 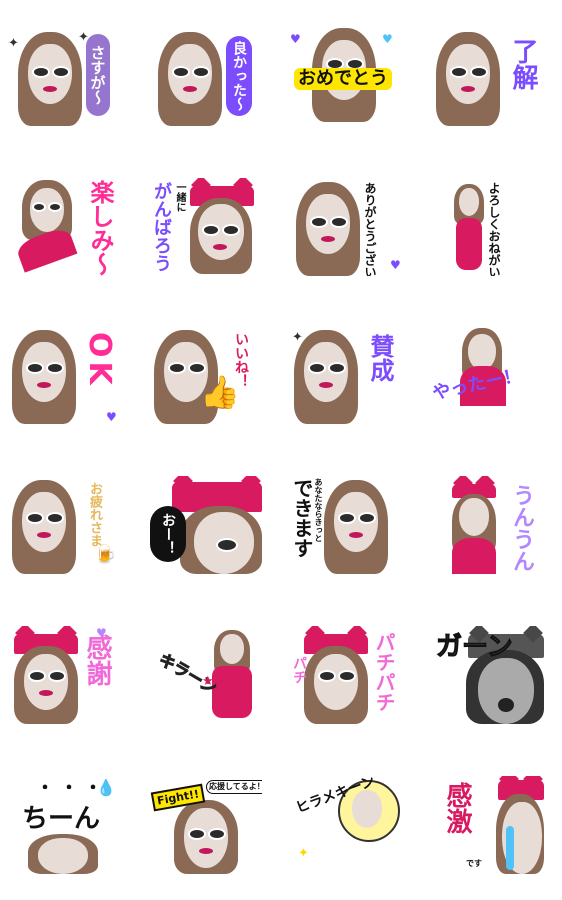 I want to click on sticker-ryoukai: 了解, so click(x=488, y=77).